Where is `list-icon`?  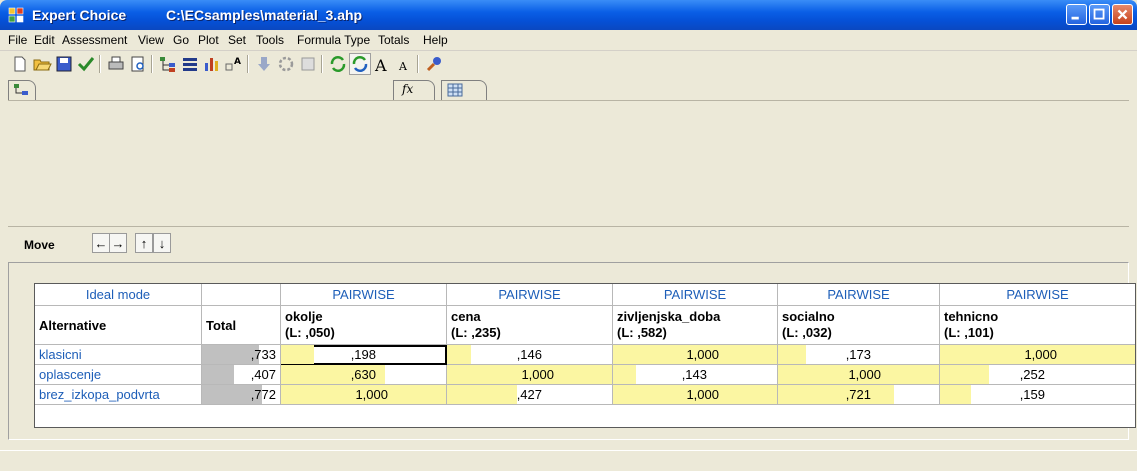
list-icon is located at coordinates (190, 64).